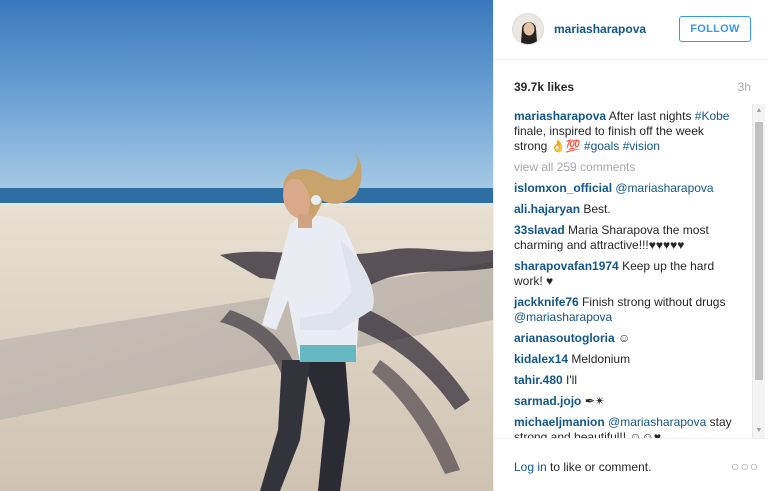 The width and height of the screenshot is (768, 491). I want to click on comment: arianasoutogloria ☺, so click(626, 338).